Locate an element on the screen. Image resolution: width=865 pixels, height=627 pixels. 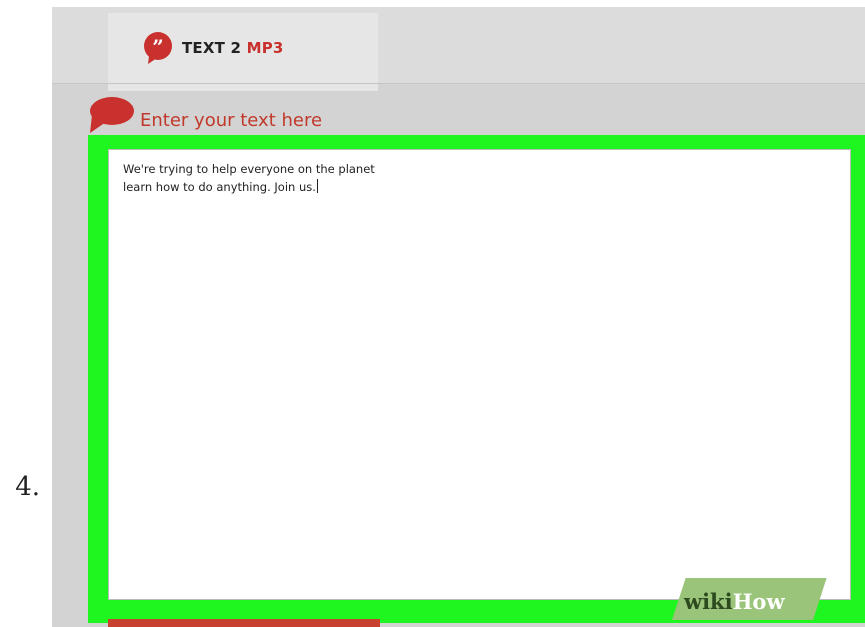
text-caret is located at coordinates (317, 186).